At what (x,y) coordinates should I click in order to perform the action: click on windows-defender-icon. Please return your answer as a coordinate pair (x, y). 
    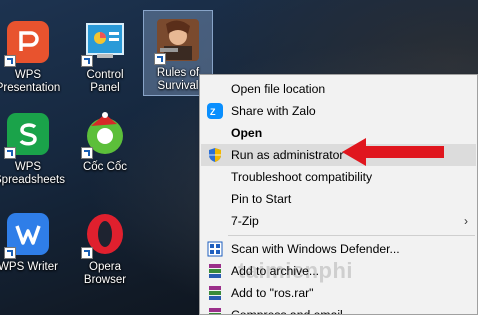
    Looking at the image, I should click on (215, 249).